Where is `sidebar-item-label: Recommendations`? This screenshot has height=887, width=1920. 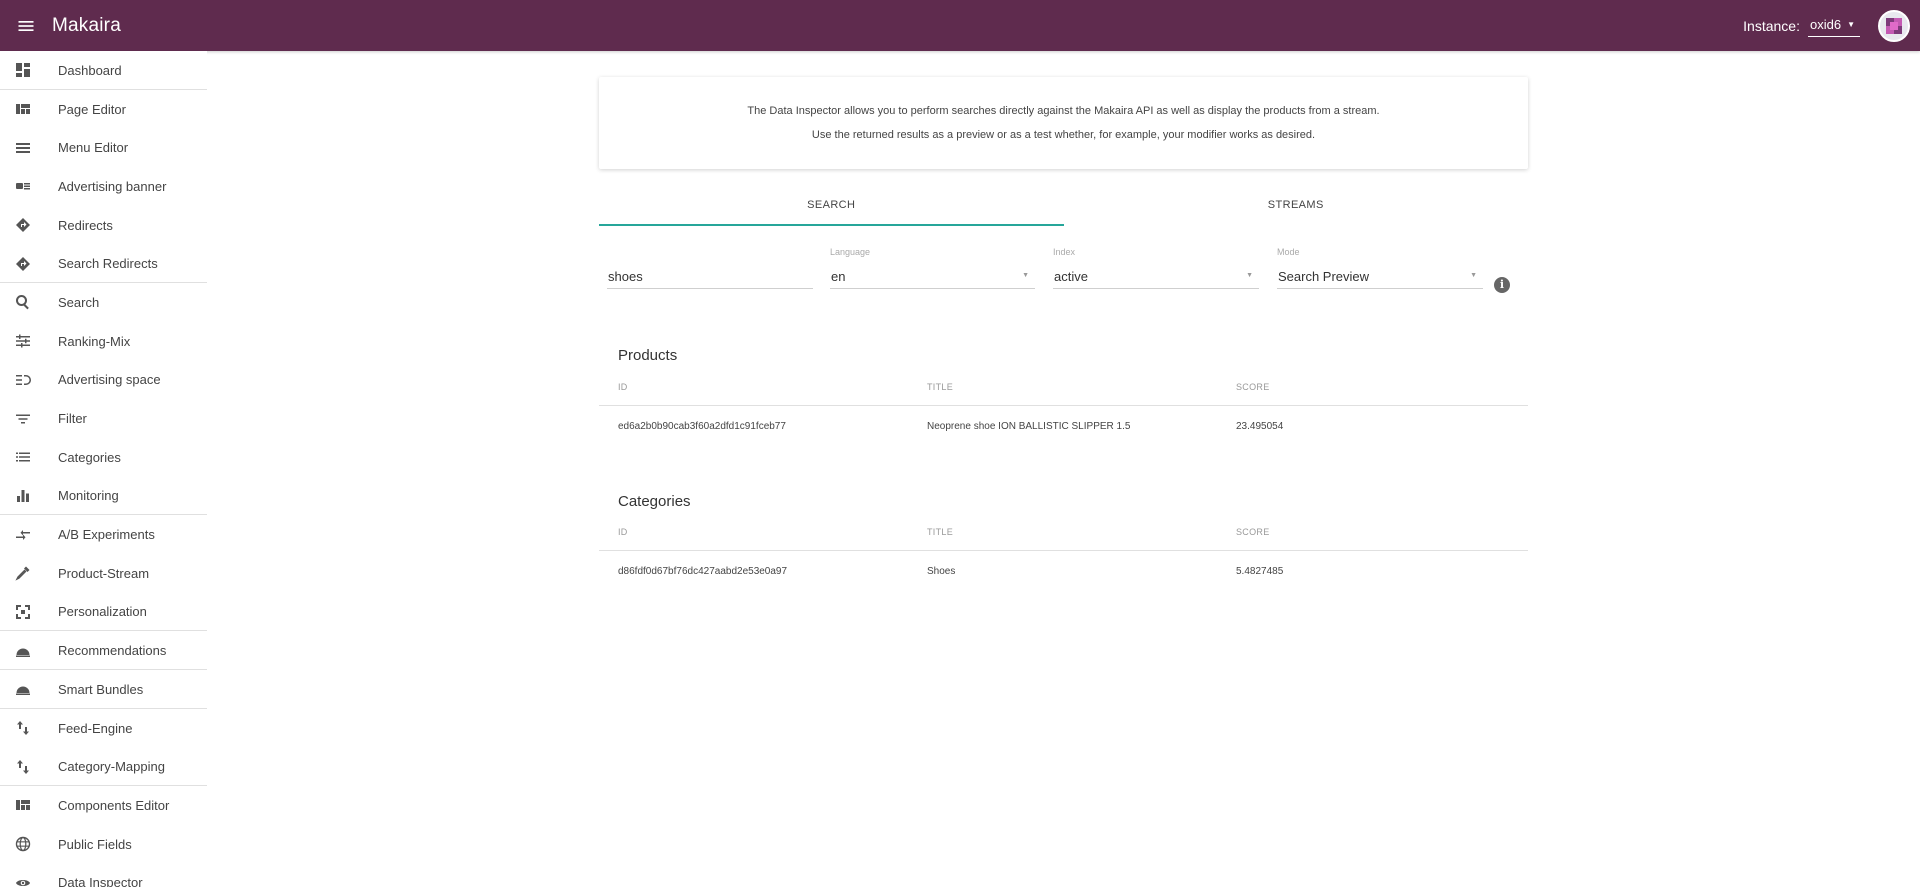 sidebar-item-label: Recommendations is located at coordinates (112, 651).